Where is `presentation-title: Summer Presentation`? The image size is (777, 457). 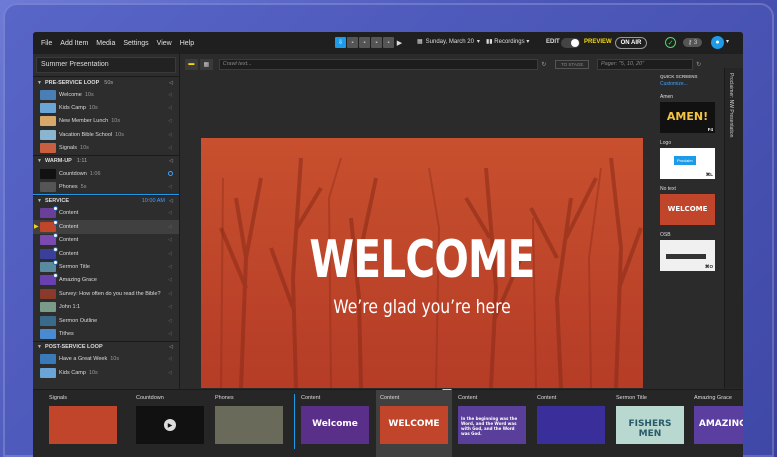 presentation-title: Summer Presentation is located at coordinates (106, 65).